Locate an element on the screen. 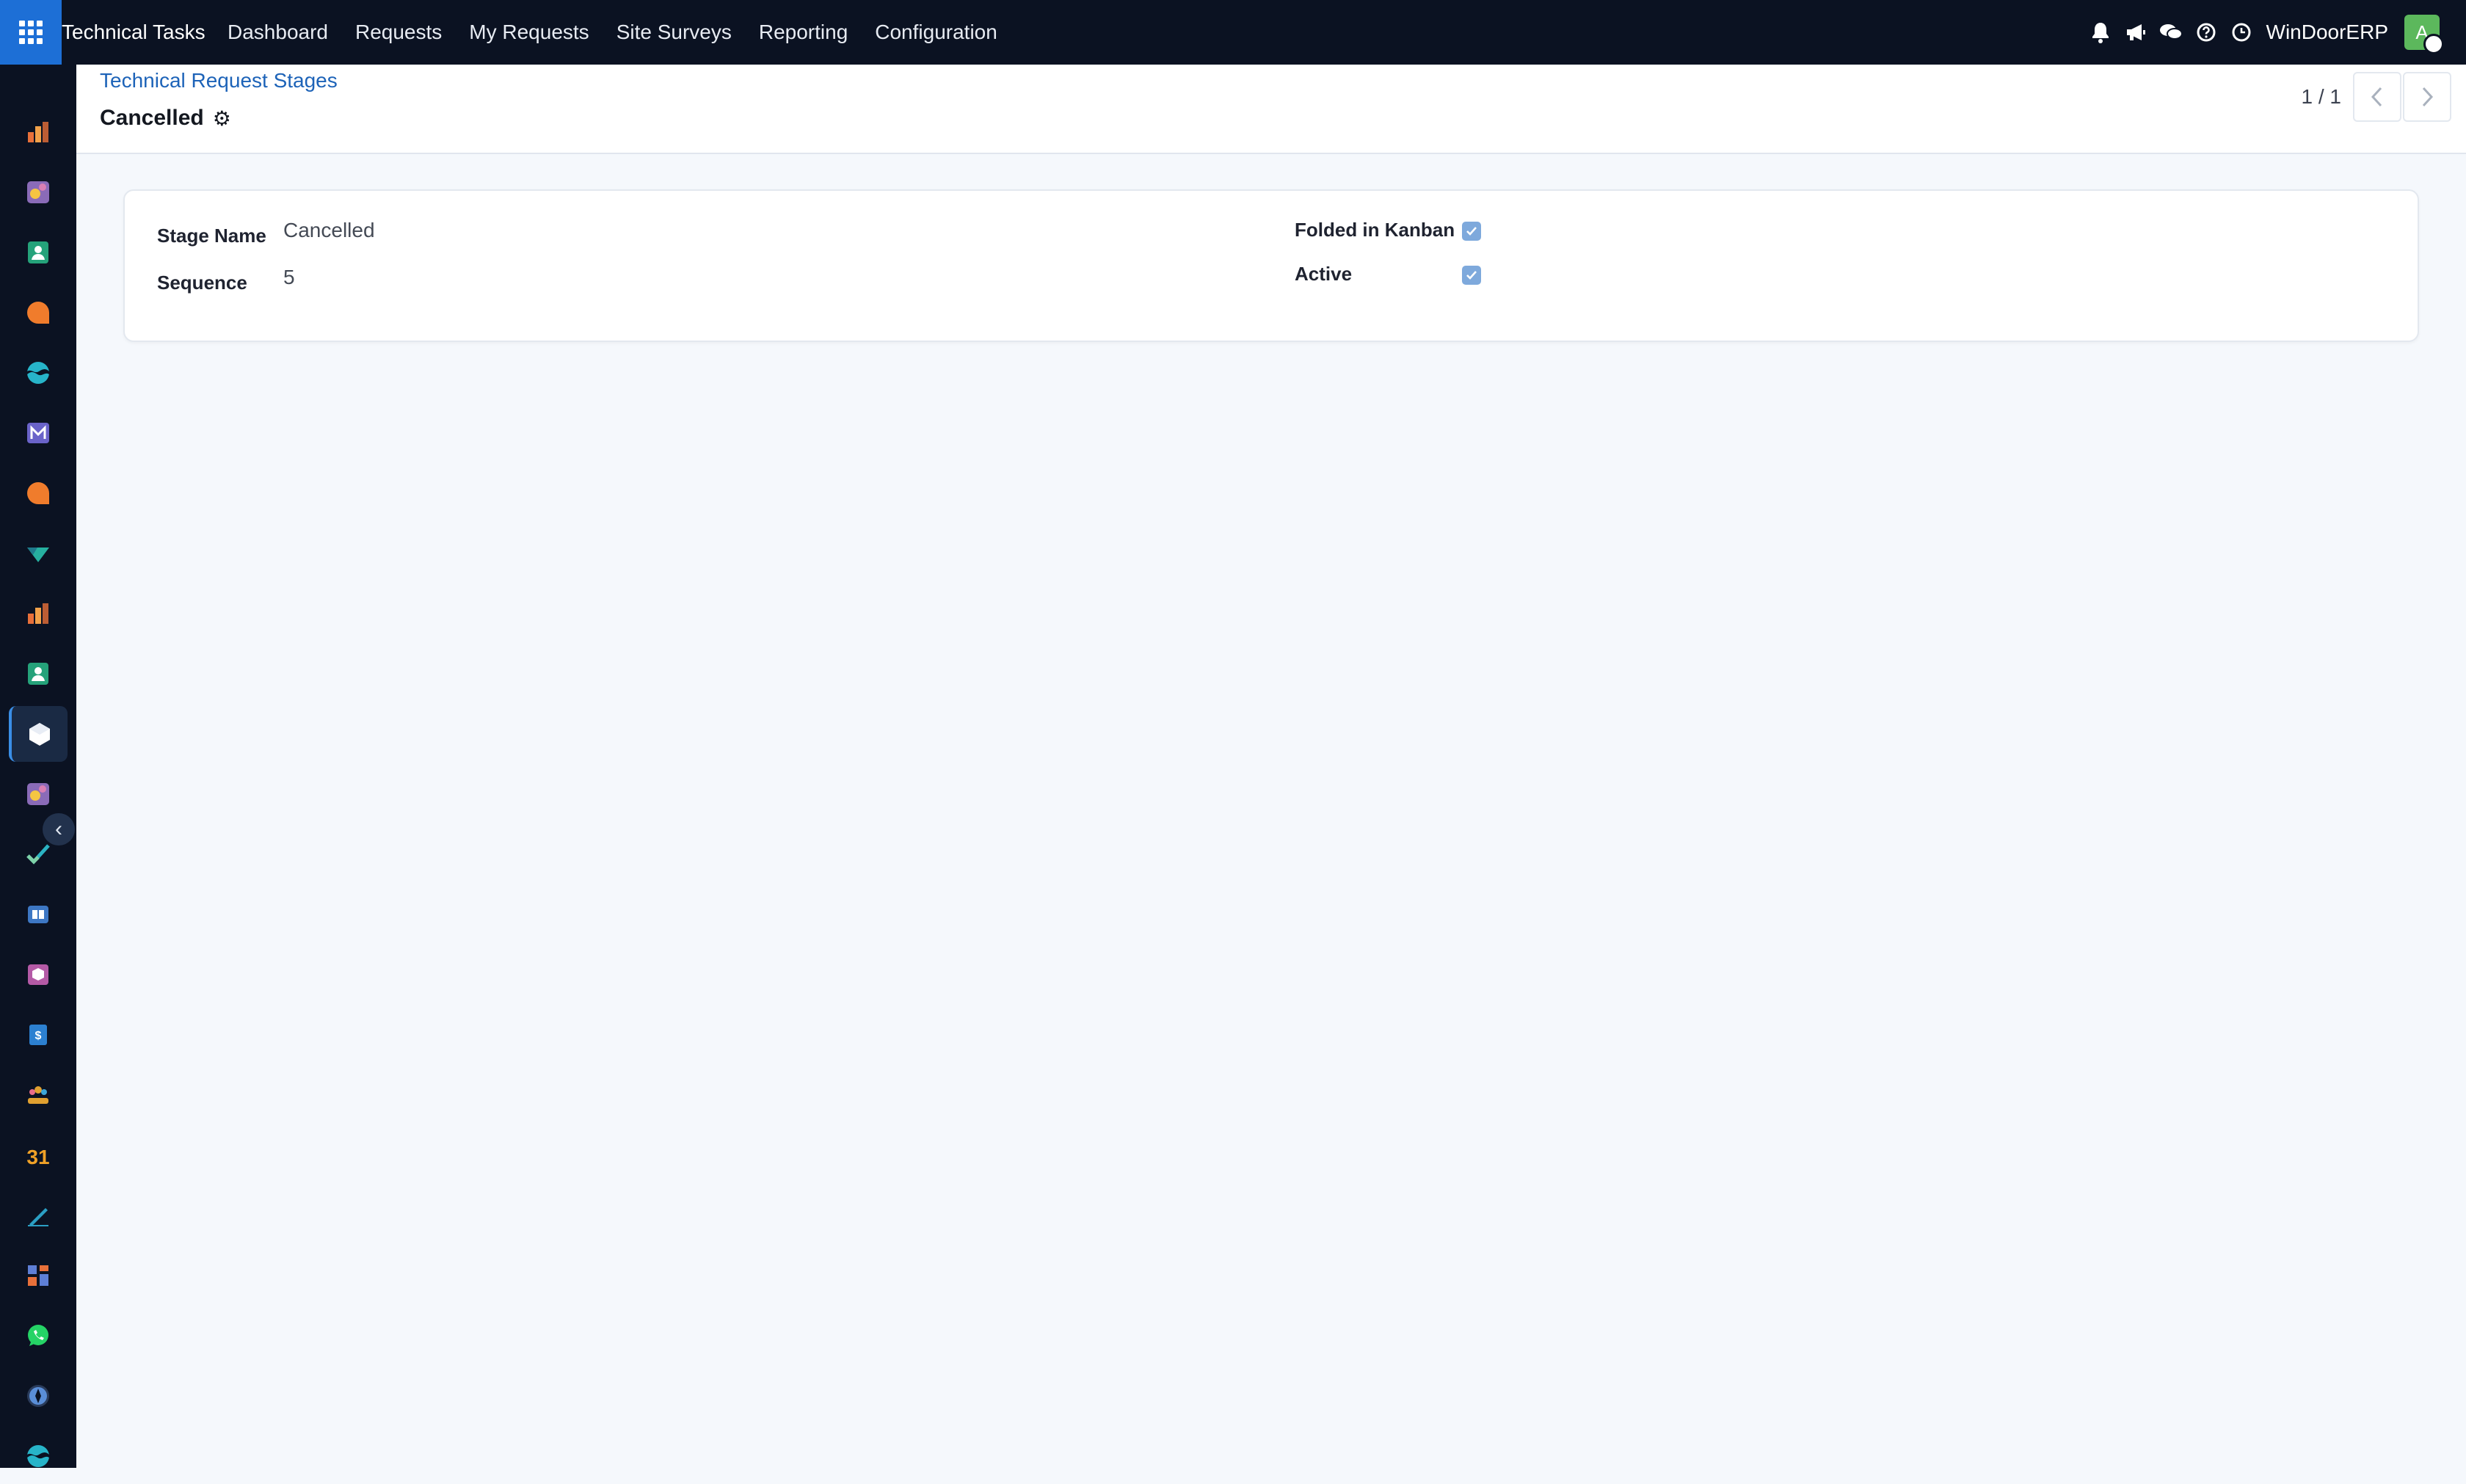 Image resolution: width=2466 pixels, height=1484 pixels. systray: WinDoorERP A is located at coordinates (2274, 32).